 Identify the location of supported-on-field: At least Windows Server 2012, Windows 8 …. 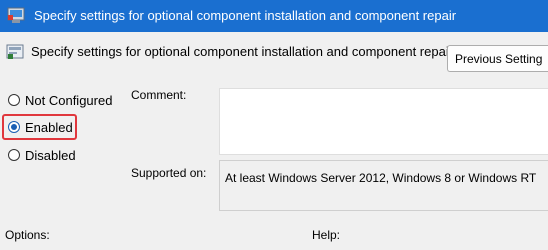
(383, 185).